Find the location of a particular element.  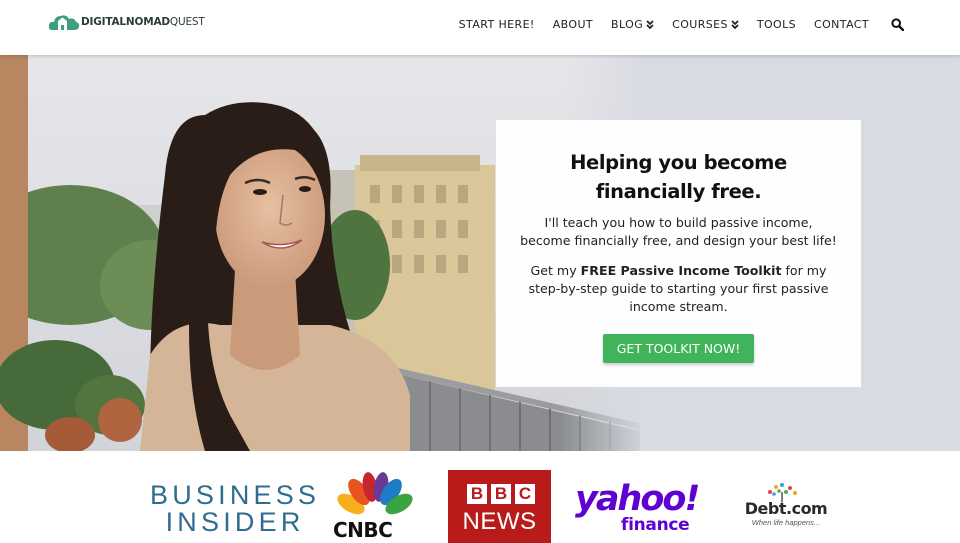

get-toolkit-button: GET TOOLKIT NOW! is located at coordinates (678, 348).